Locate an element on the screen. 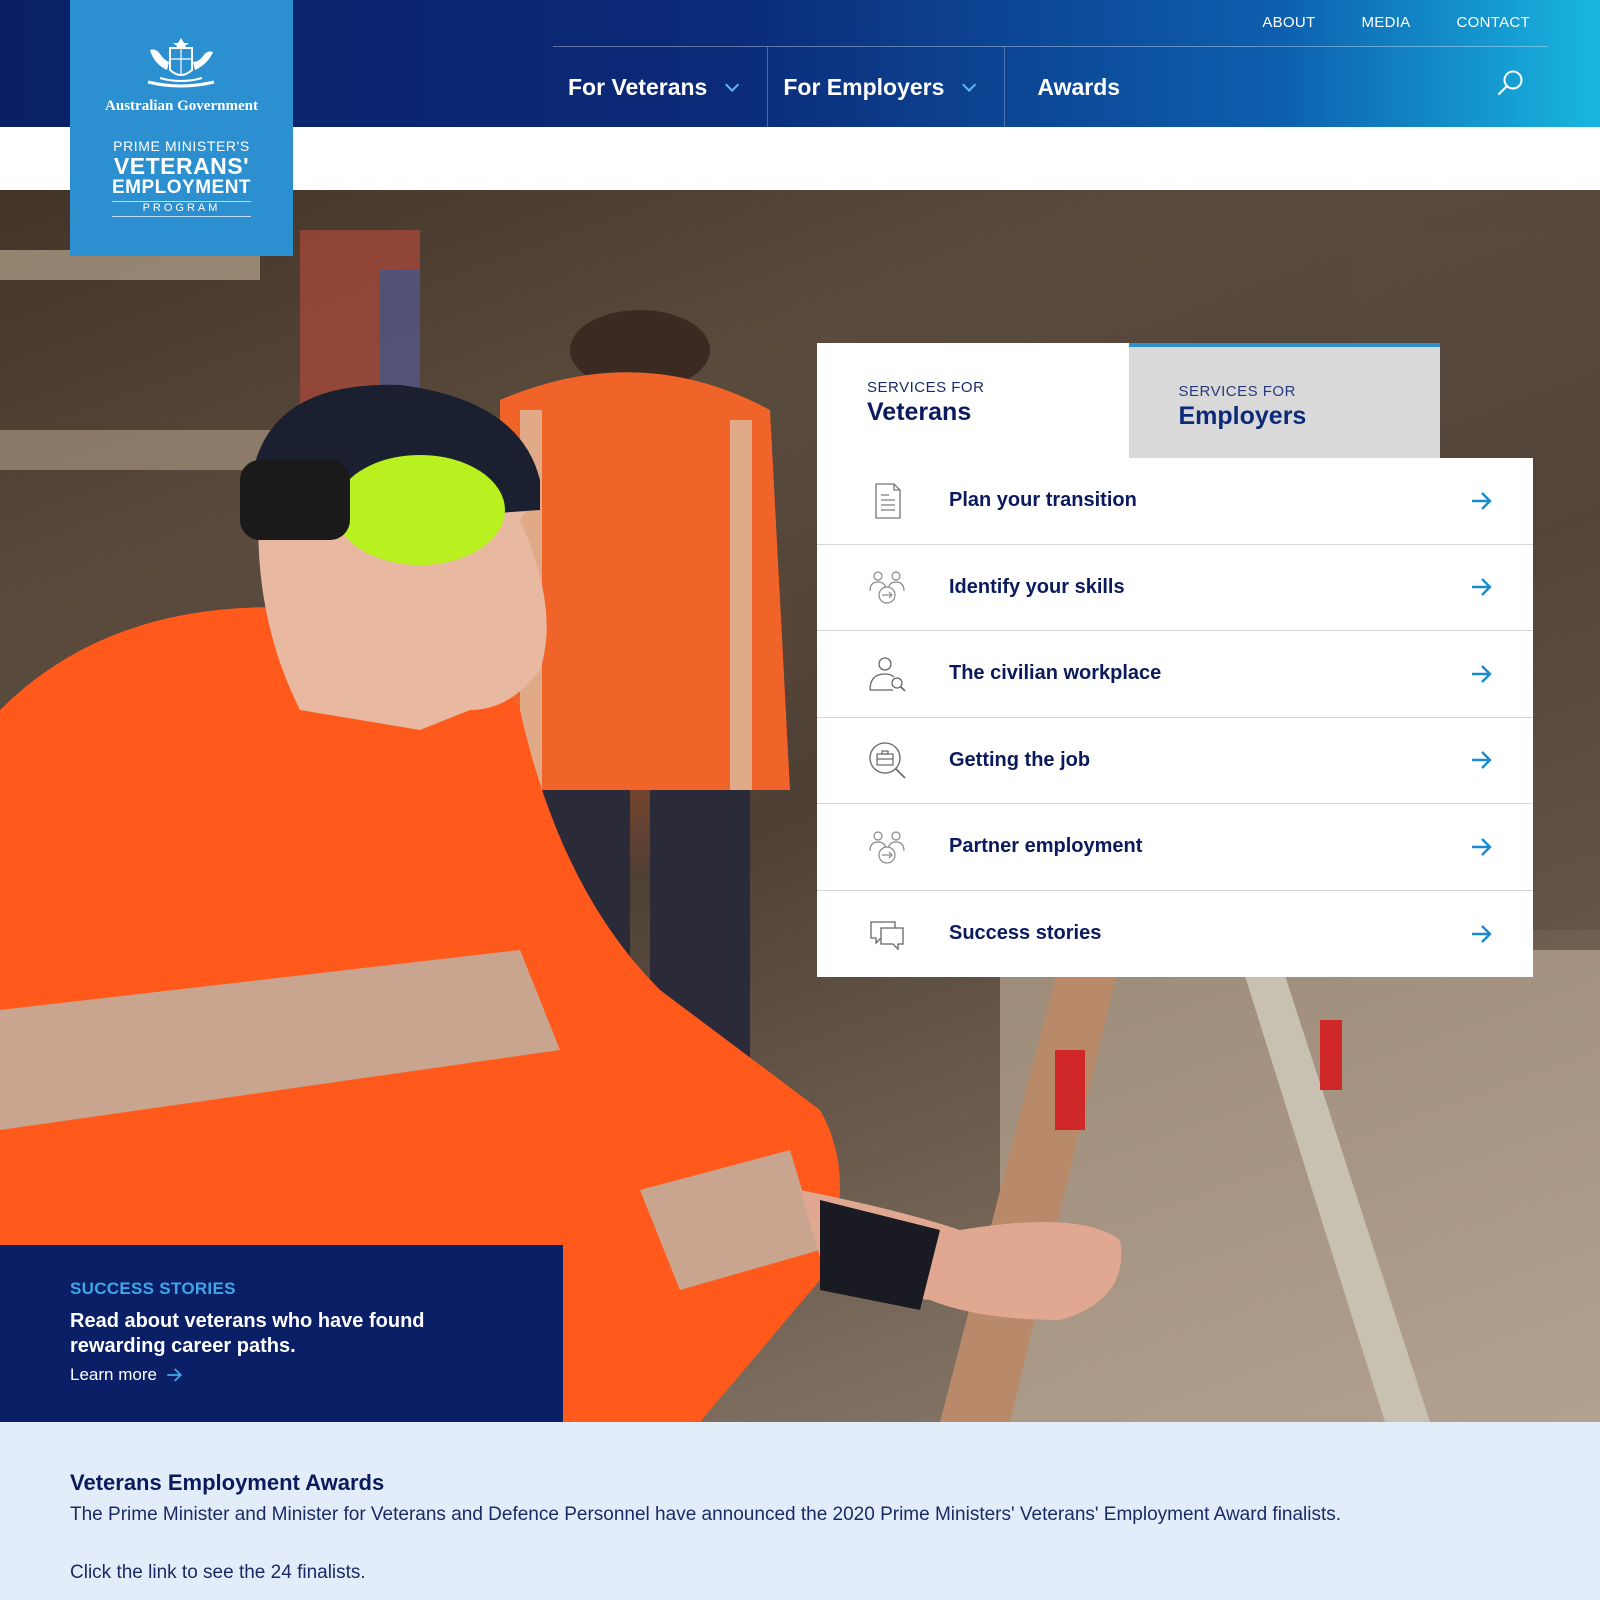  service-label: The civilian workplace is located at coordinates (1055, 673).